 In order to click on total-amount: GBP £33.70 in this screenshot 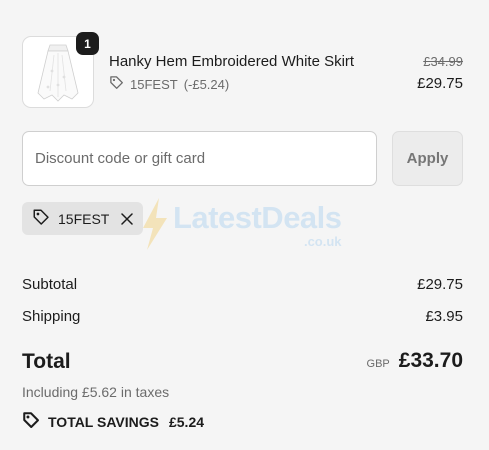, I will do `click(415, 361)`.